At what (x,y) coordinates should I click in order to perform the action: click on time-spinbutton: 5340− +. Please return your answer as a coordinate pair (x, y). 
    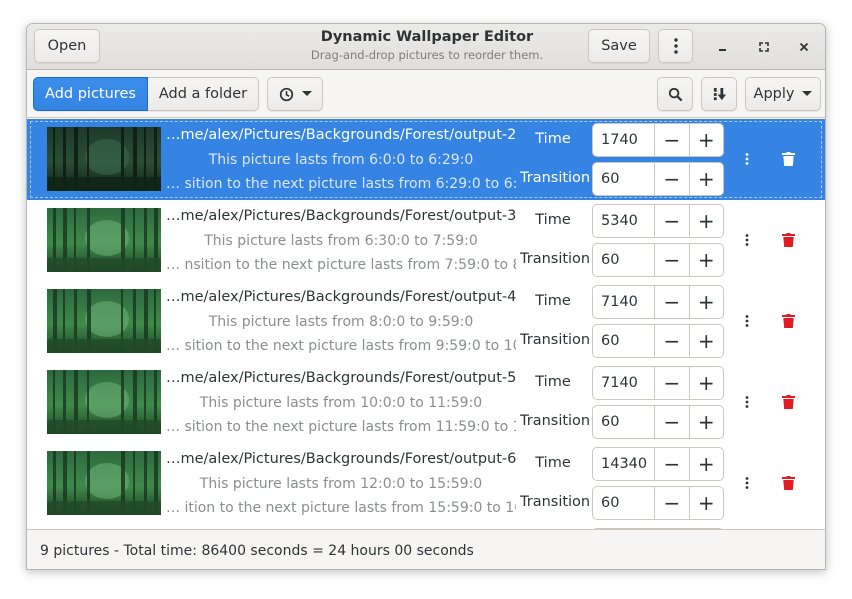
    Looking at the image, I should click on (658, 221).